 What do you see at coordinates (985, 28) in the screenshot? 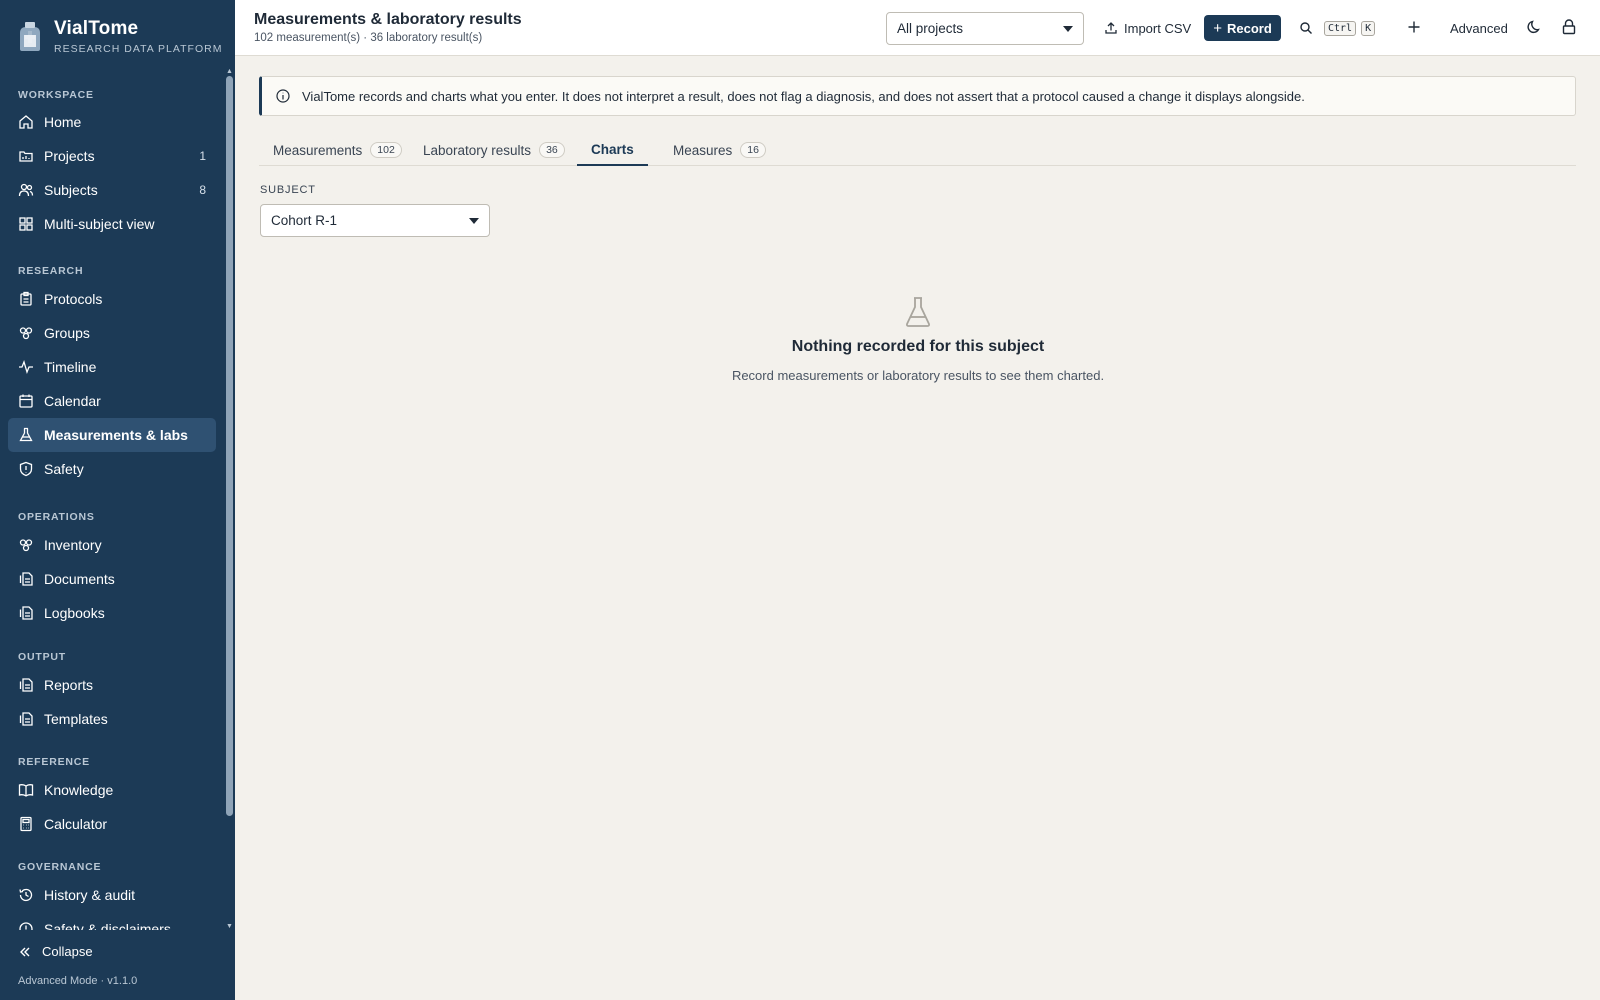
I see `project-select: All projects` at bounding box center [985, 28].